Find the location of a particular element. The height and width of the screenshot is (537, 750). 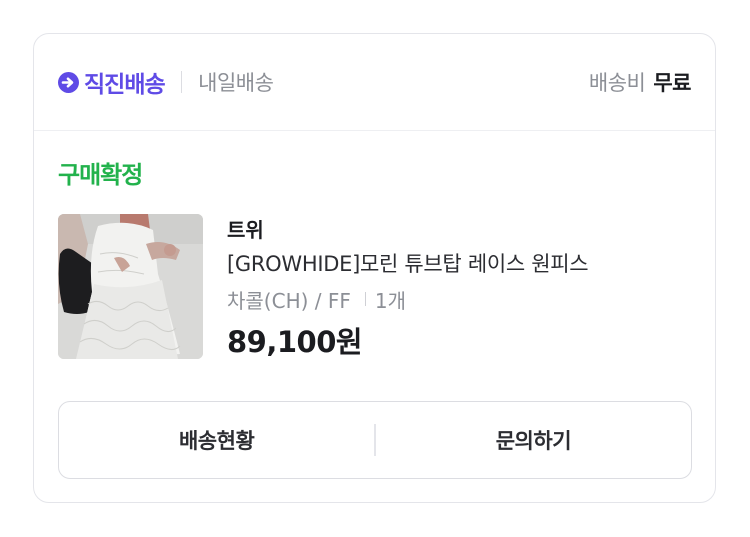

product-option: 차콜(CH) / FF 1개 is located at coordinates (407, 299).